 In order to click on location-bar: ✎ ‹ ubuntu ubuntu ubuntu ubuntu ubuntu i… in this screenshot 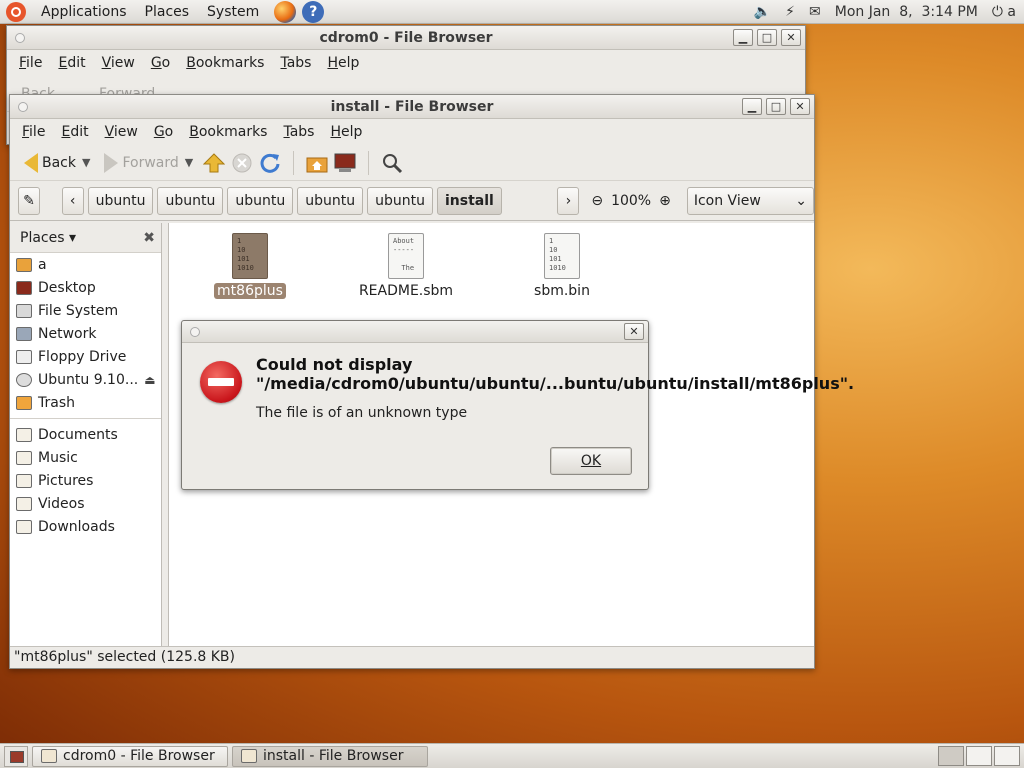, I will do `click(412, 201)`.